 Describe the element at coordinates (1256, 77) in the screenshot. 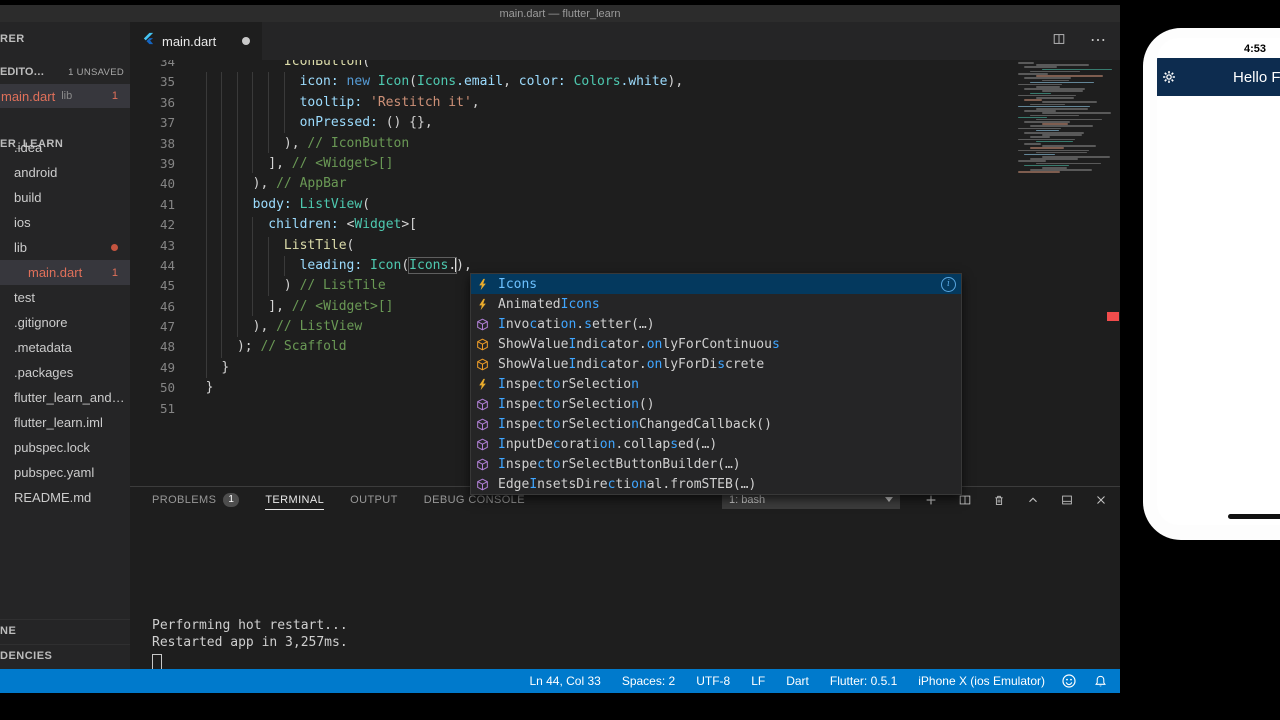

I see `app-bar-title: Hello Flut` at that location.